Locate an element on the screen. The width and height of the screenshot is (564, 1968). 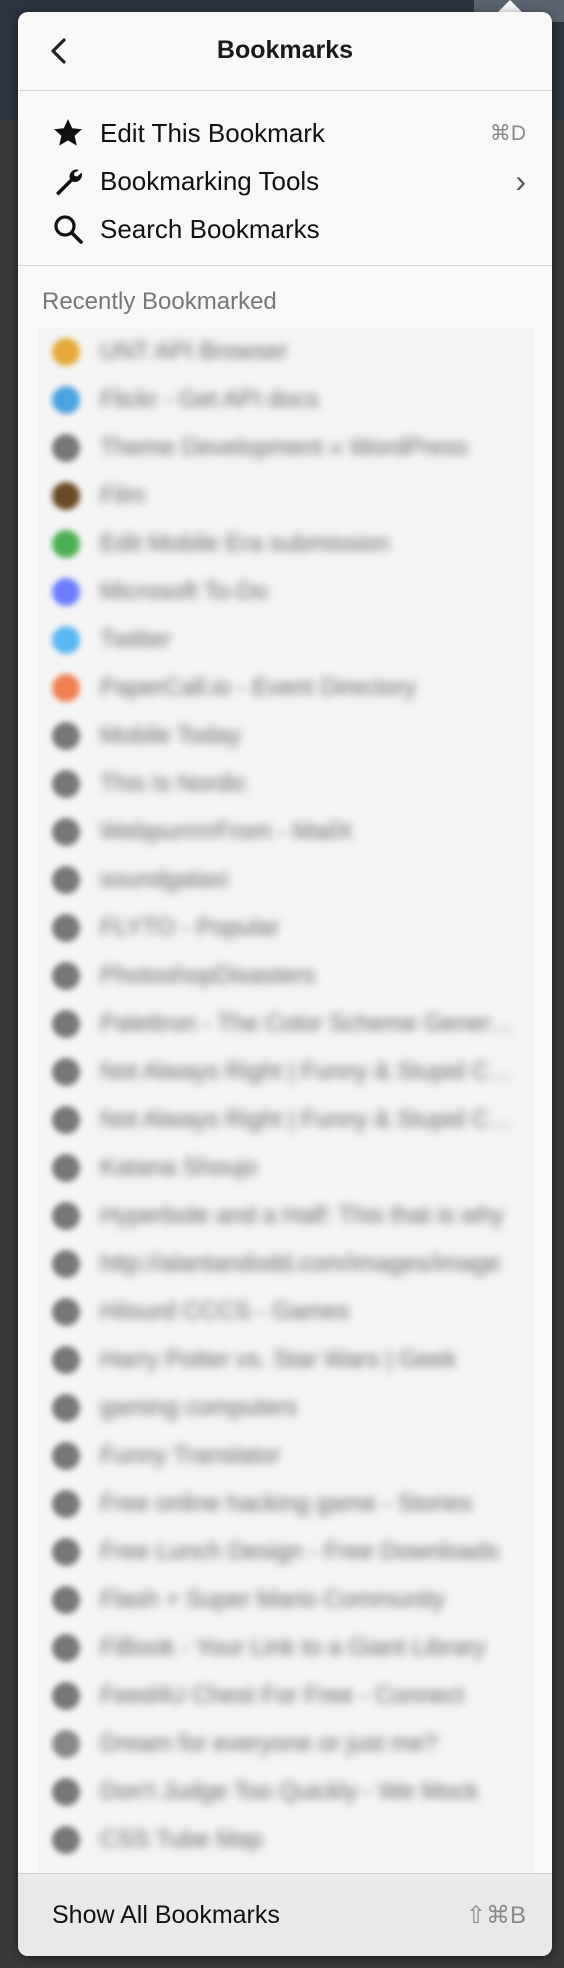
recent-bookmark-item: Feed4U Chest For Free - Connect is located at coordinates (286, 1696).